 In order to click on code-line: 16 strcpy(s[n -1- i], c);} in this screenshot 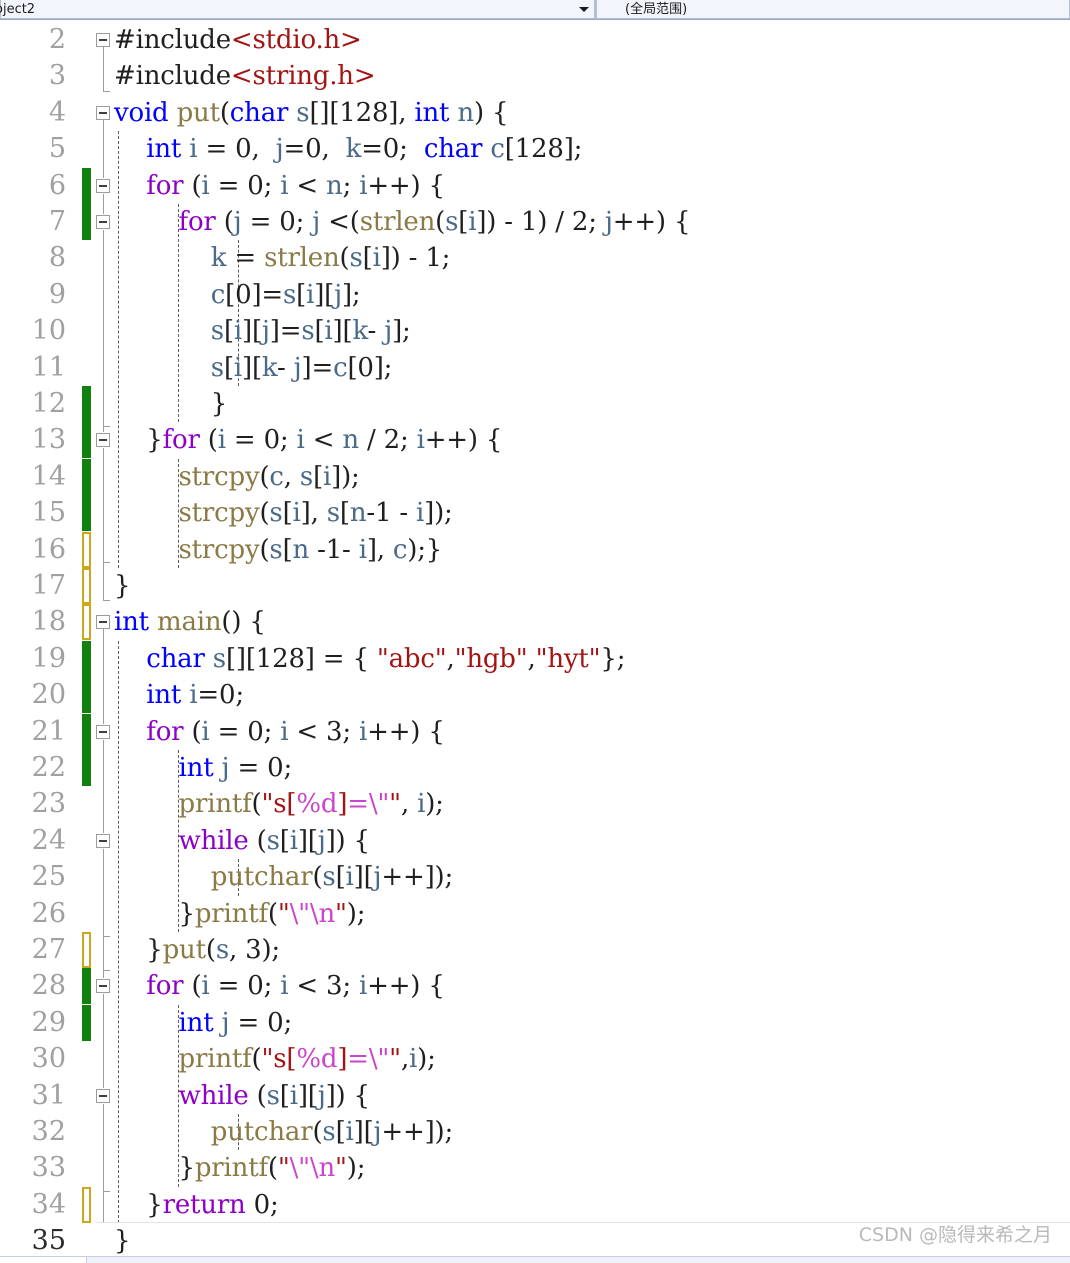, I will do `click(535, 549)`.